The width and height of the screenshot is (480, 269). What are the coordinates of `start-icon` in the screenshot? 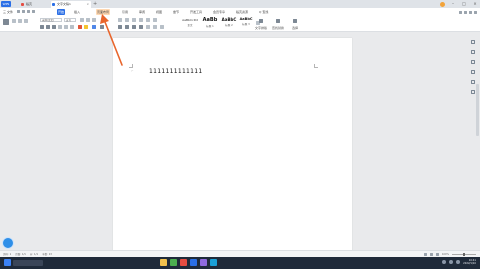 It's located at (7, 262).